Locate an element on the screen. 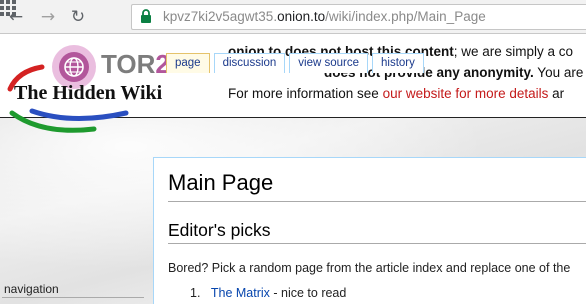  page-tabs: page discussion view source history is located at coordinates (297, 63).